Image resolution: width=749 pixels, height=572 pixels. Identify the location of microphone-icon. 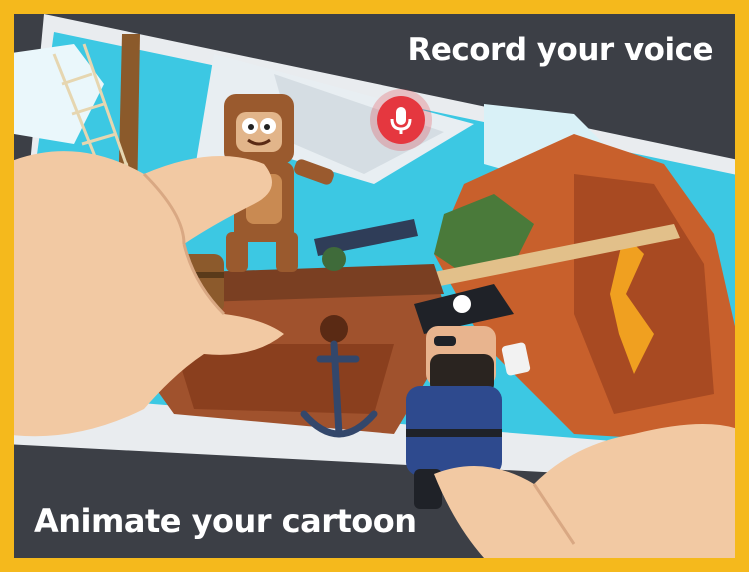
(401, 120).